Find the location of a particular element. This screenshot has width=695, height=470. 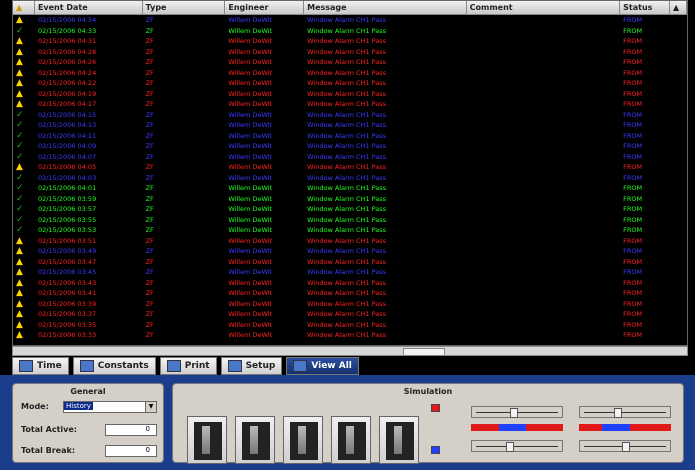

total-break-field: 0 is located at coordinates (131, 451).